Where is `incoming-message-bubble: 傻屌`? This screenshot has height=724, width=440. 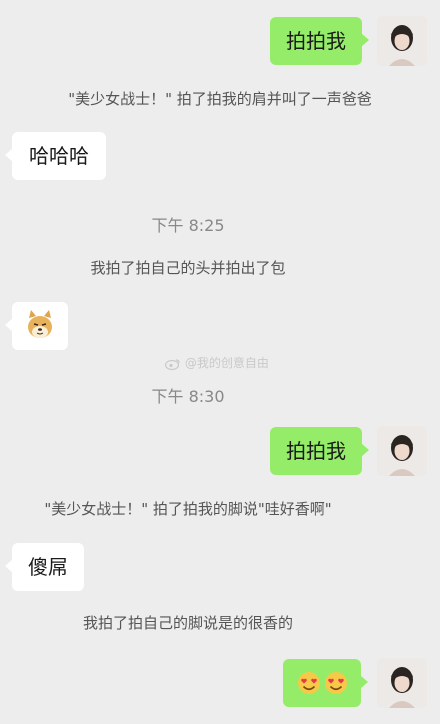
incoming-message-bubble: 傻屌 is located at coordinates (44, 567).